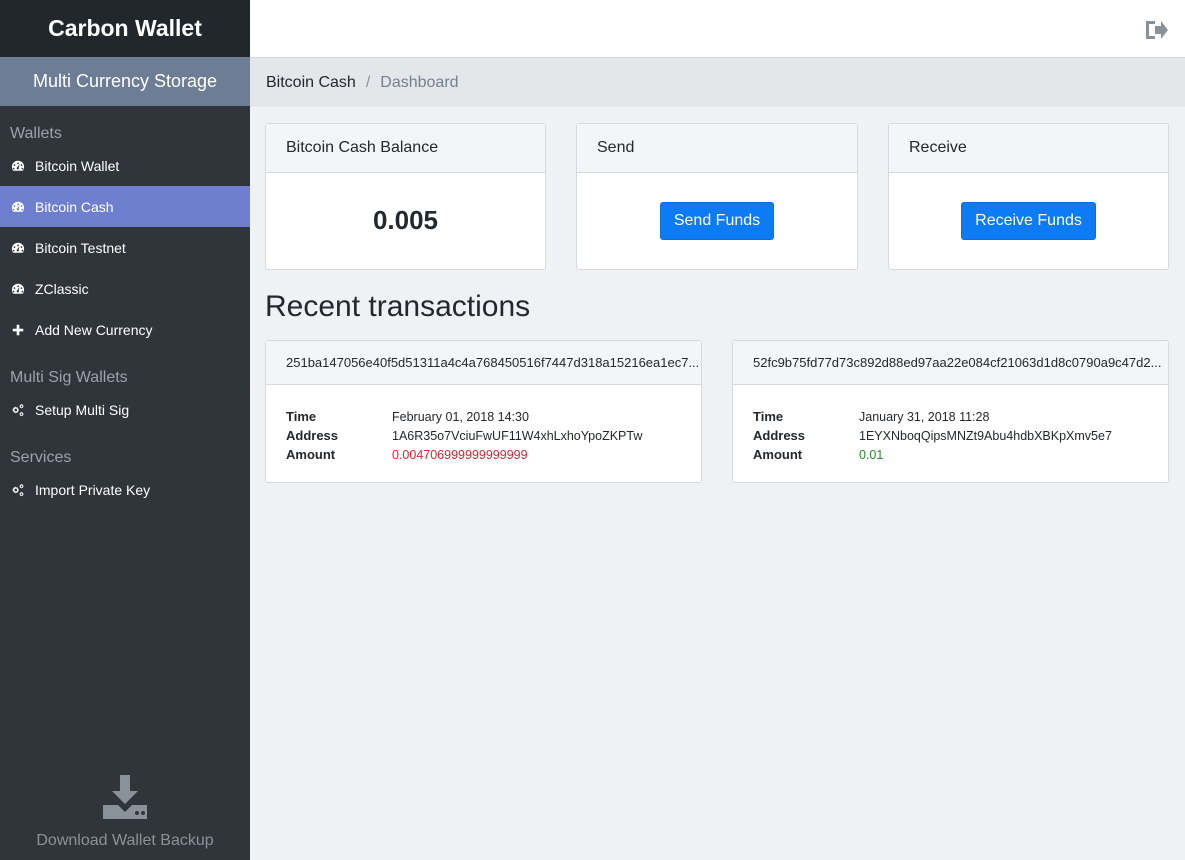 The height and width of the screenshot is (860, 1185). Describe the element at coordinates (924, 416) in the screenshot. I see `time-value: January 31, 2018 11:28` at that location.